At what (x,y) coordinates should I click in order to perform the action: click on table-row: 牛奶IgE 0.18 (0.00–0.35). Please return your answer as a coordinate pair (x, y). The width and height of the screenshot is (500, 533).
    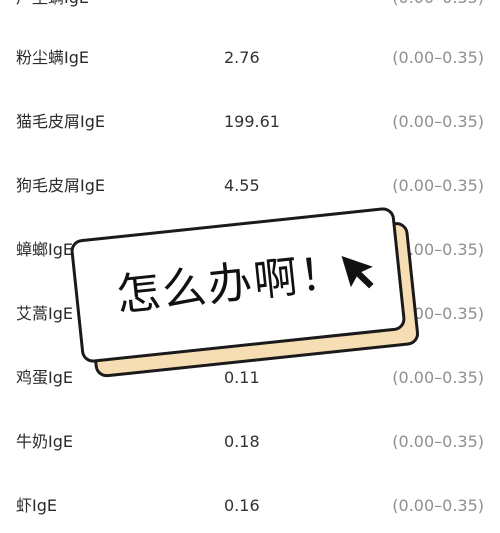
    Looking at the image, I should click on (250, 442).